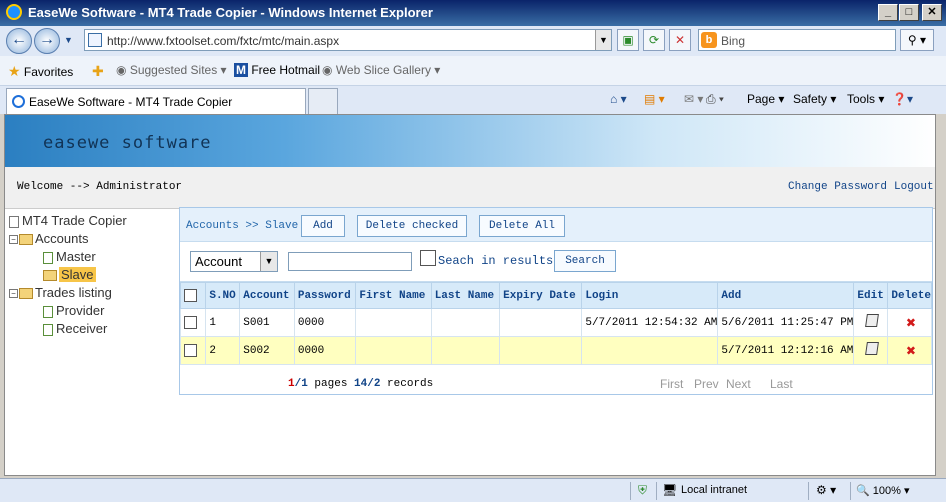  What do you see at coordinates (350, 261) in the screenshot?
I see `search-input` at bounding box center [350, 261].